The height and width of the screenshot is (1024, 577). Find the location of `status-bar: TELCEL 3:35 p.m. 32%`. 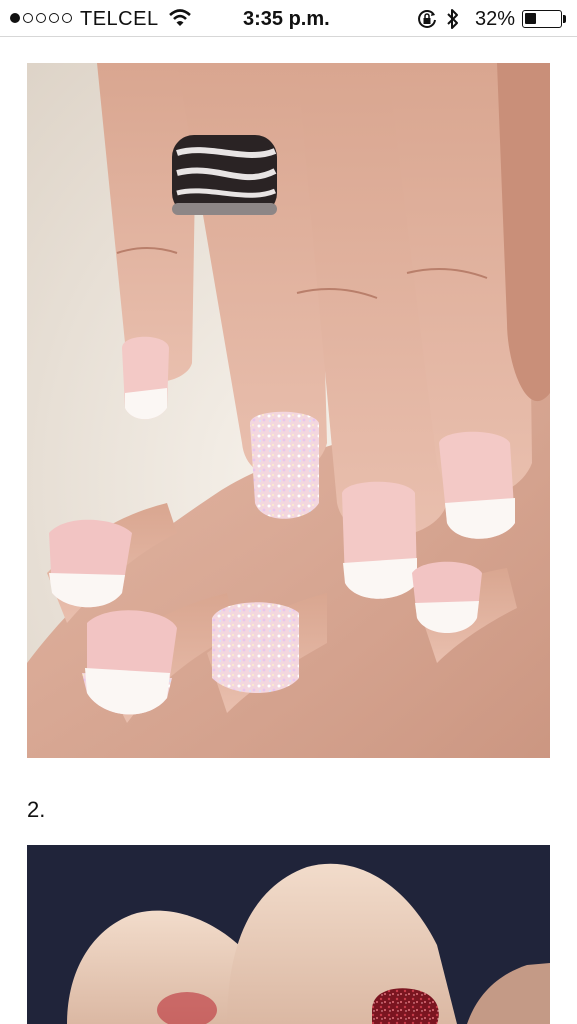

status-bar: TELCEL 3:35 p.m. 32% is located at coordinates (288, 18).